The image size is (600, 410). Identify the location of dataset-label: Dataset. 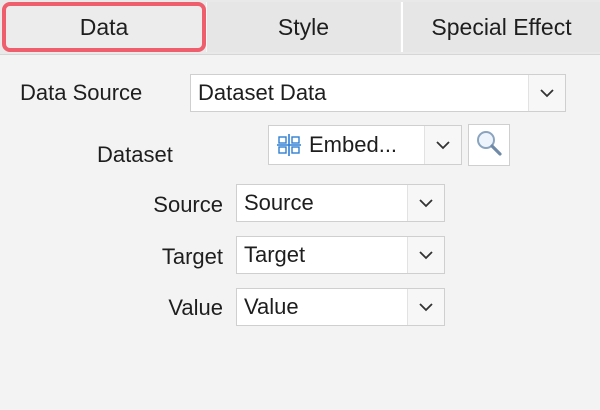
(135, 154).